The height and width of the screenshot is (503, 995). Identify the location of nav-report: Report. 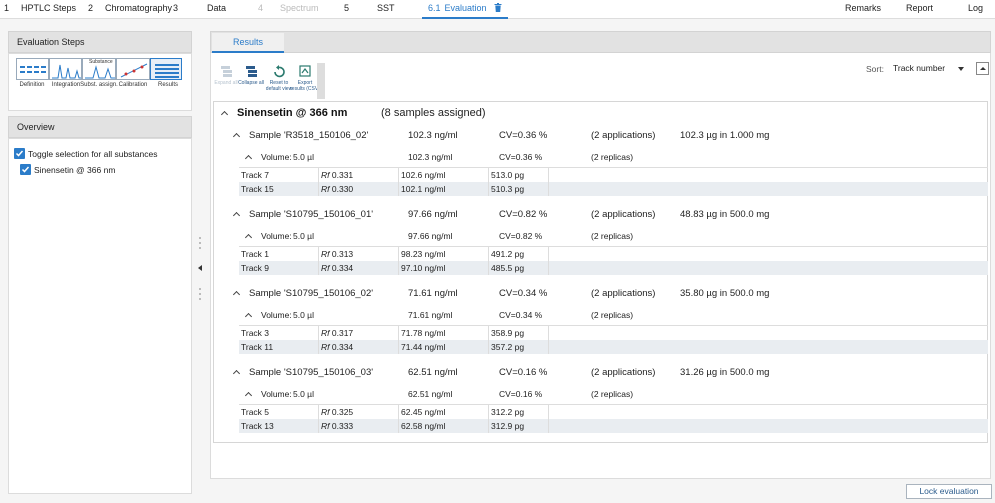
(919, 9).